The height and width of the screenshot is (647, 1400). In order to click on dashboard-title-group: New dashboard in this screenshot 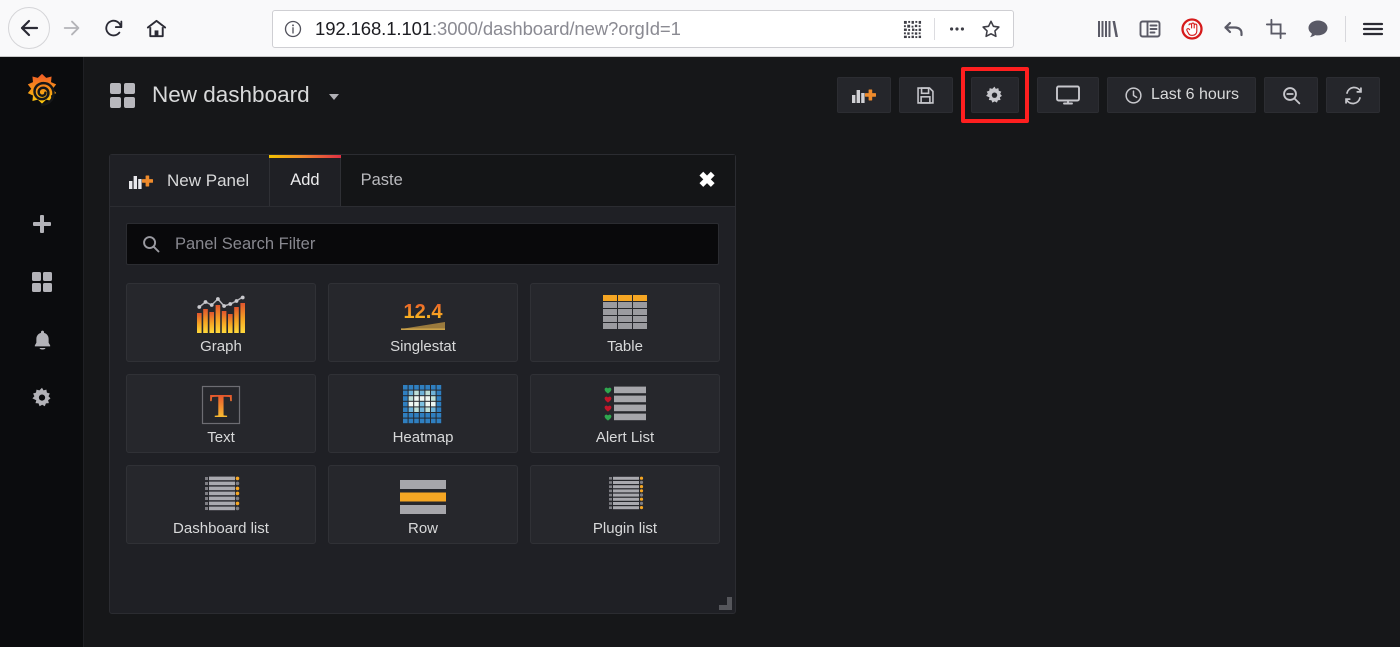, I will do `click(224, 95)`.